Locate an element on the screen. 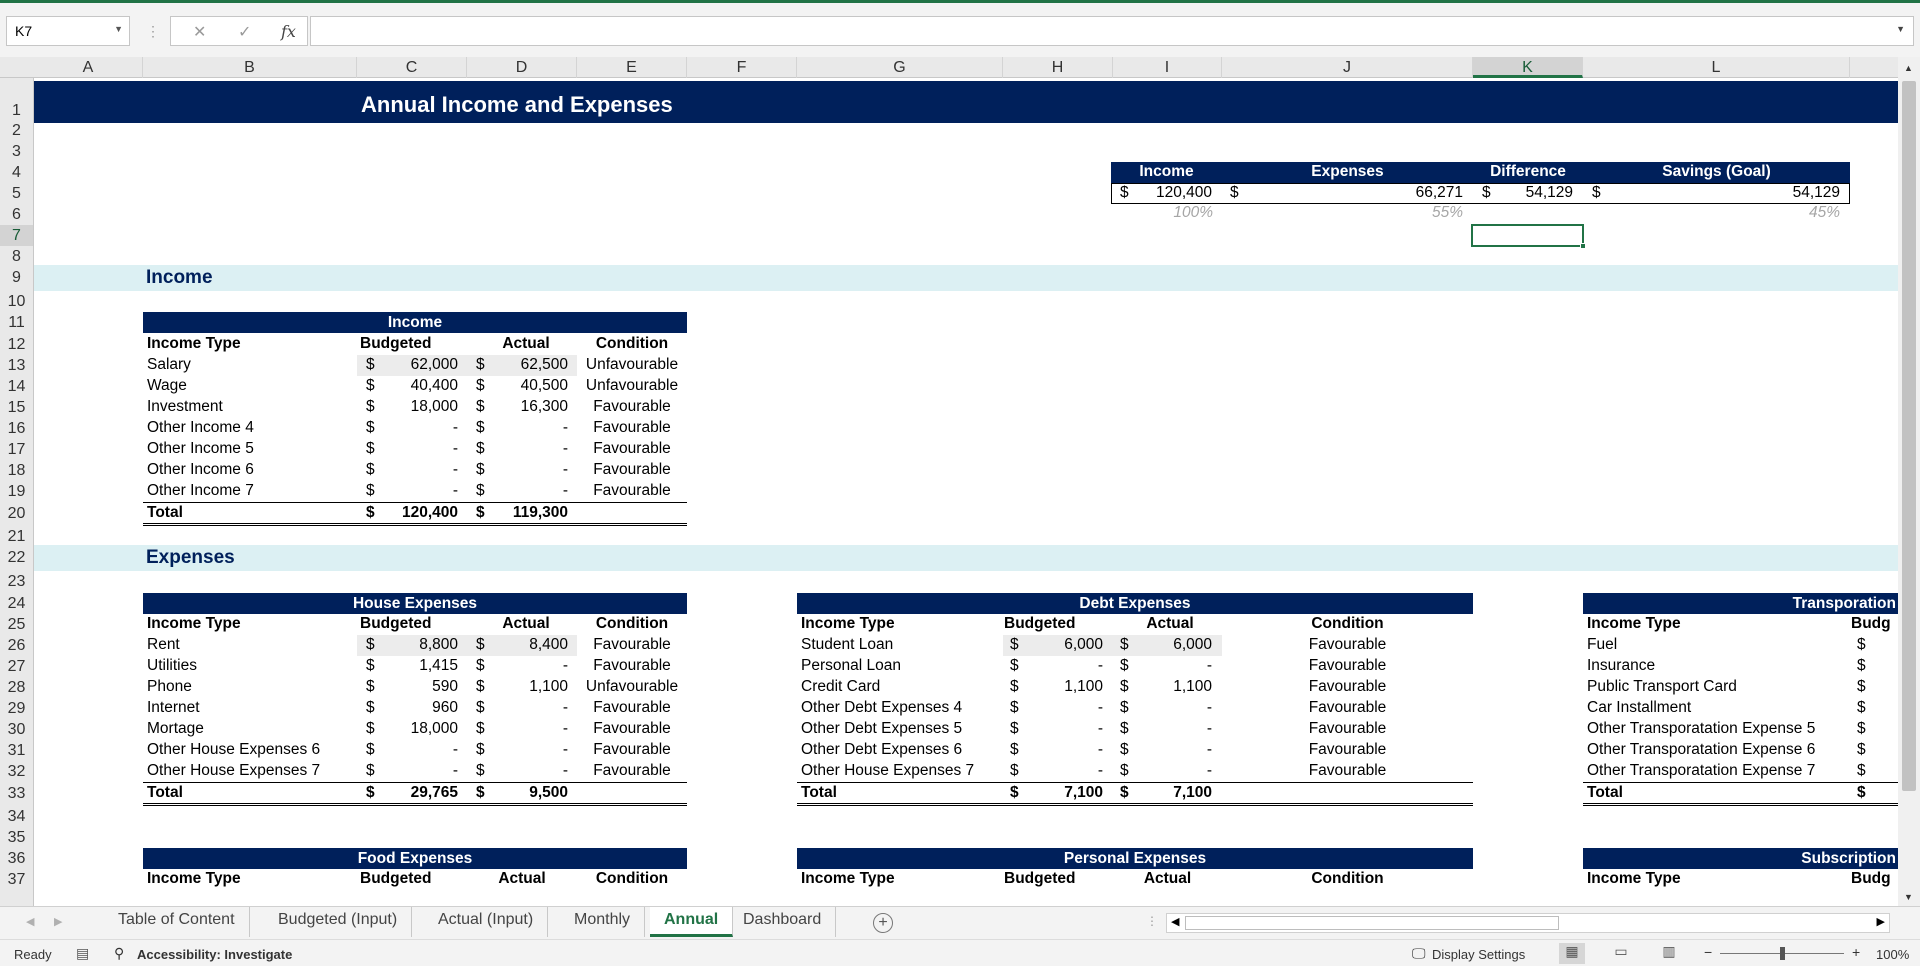 The image size is (1920, 966). house_table-row-budgeted: 8,800 is located at coordinates (413, 645).